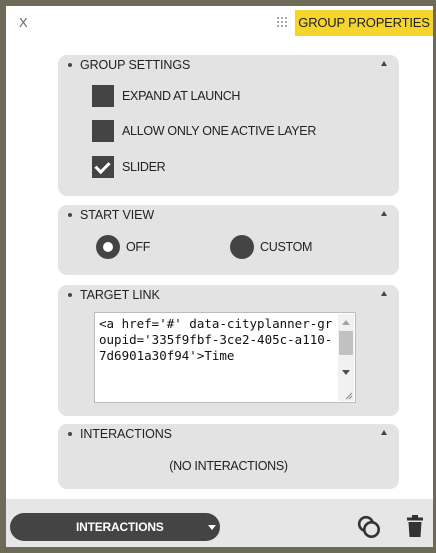 The height and width of the screenshot is (553, 436). I want to click on drag-handle-icon, so click(283, 23).